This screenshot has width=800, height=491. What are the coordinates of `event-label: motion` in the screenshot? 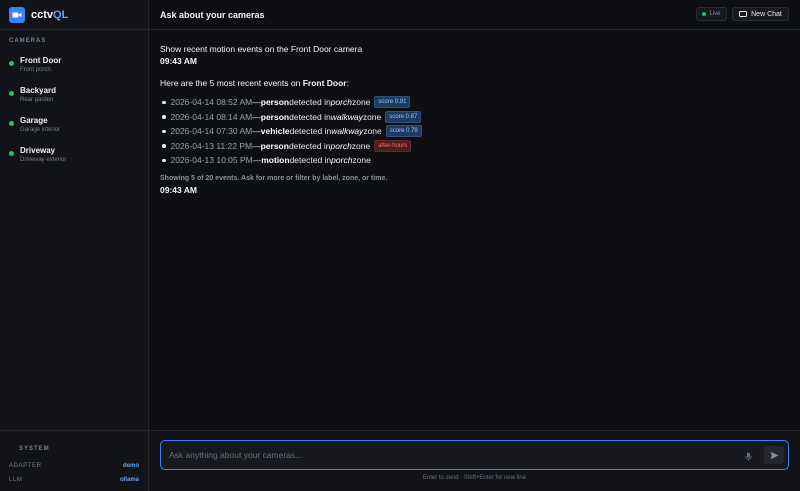 It's located at (275, 160).